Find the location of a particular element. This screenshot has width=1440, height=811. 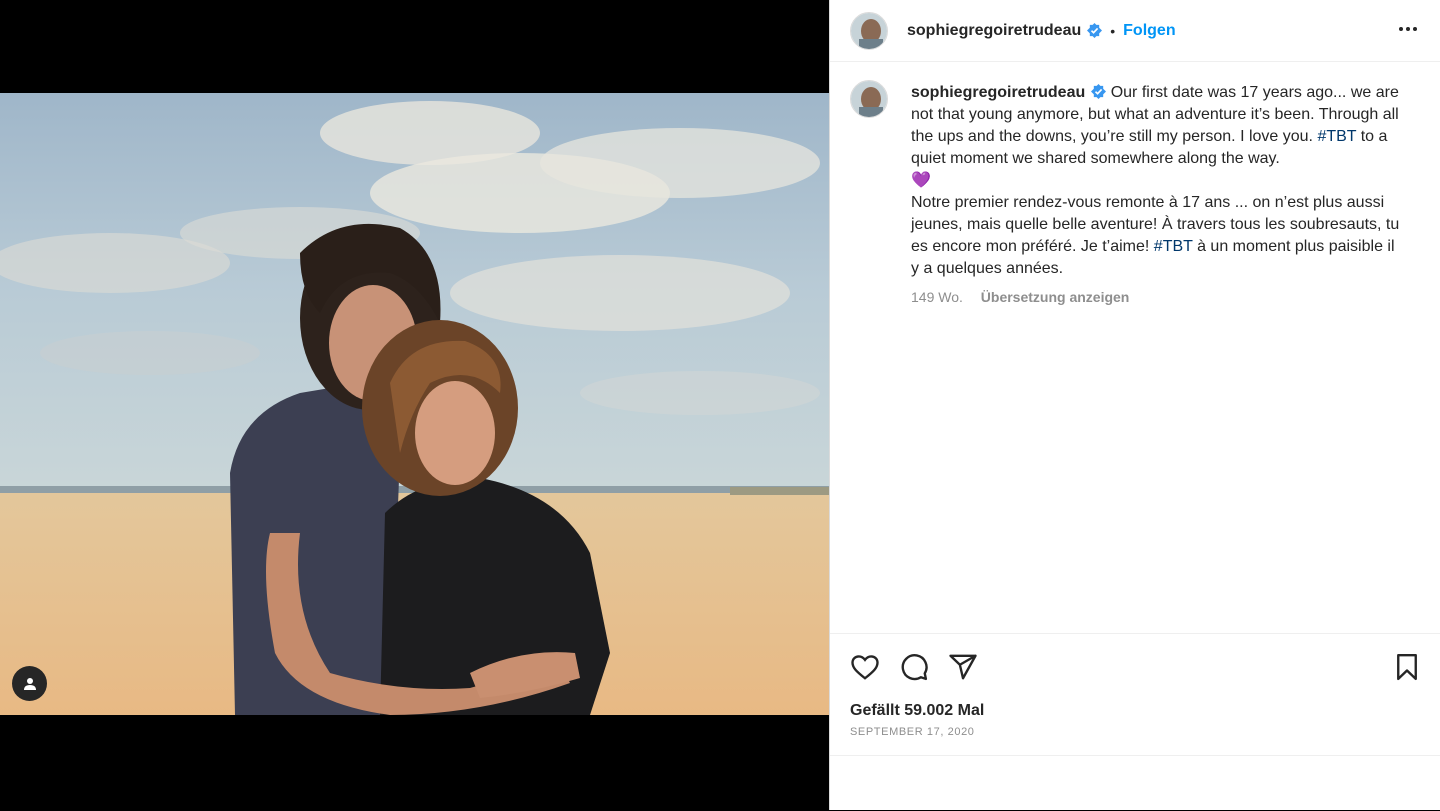

share-button is located at coordinates (963, 669).